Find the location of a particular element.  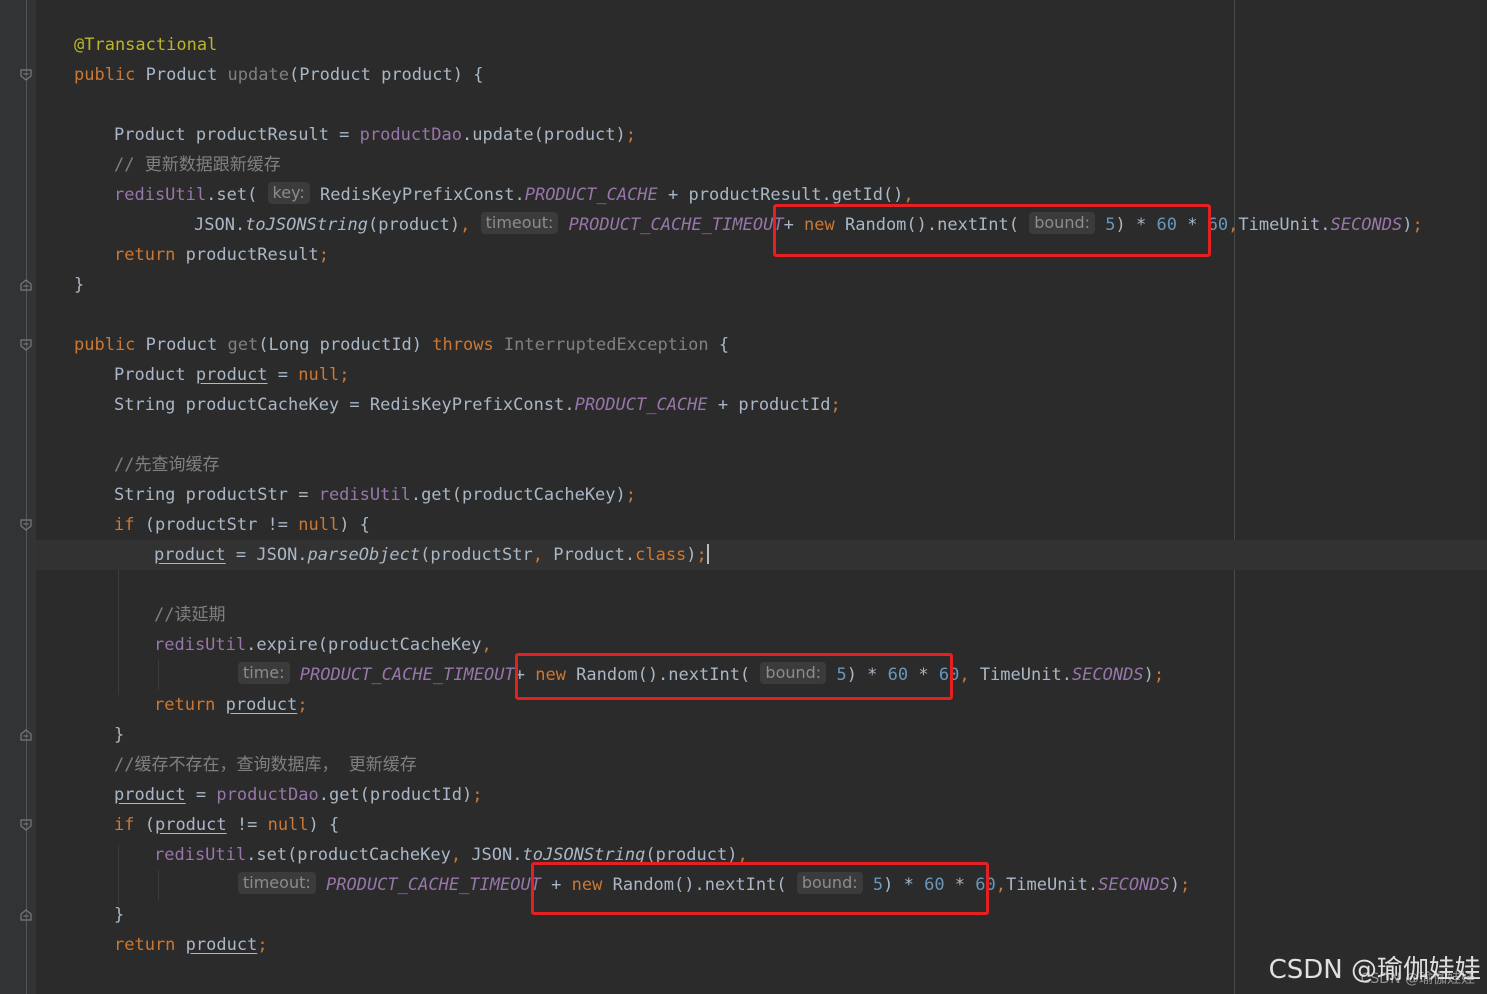

code-token: = is located at coordinates (201, 795).